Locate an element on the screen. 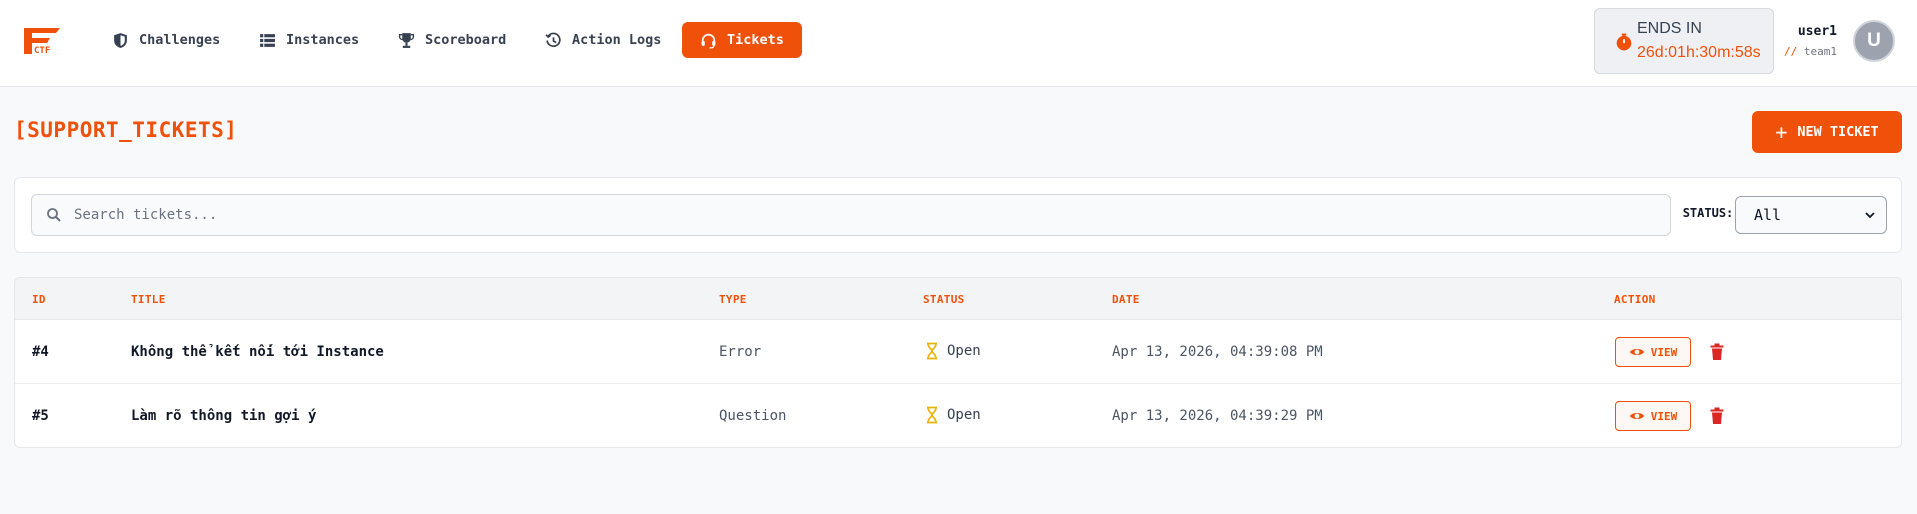 Image resolution: width=1917 pixels, height=514 pixels. plus-icon: + is located at coordinates (1781, 132).